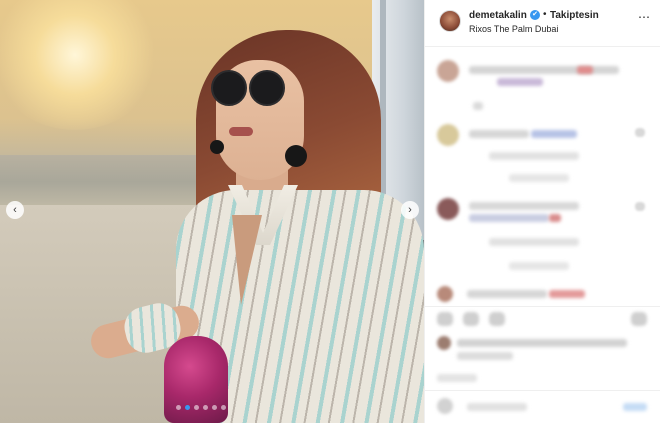 The image size is (660, 423). What do you see at coordinates (535, 15) in the screenshot?
I see `verified-badge-icon: ✔` at bounding box center [535, 15].